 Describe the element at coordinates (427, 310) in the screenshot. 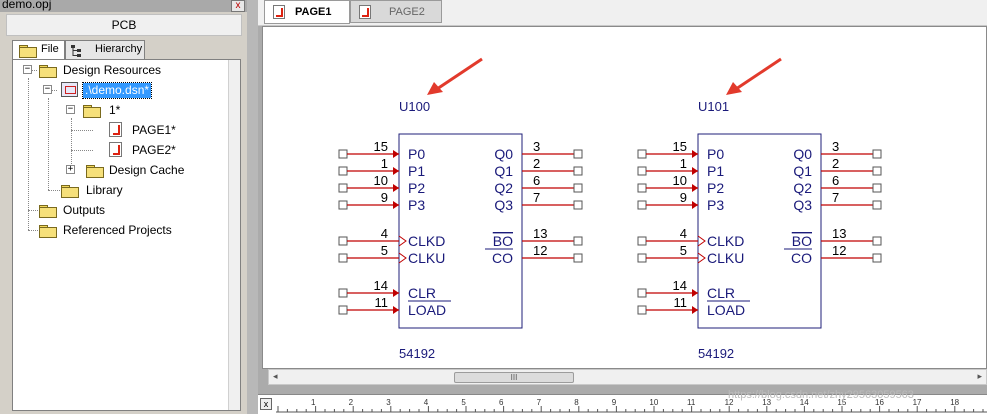

I see `pin-name: LOAD` at that location.